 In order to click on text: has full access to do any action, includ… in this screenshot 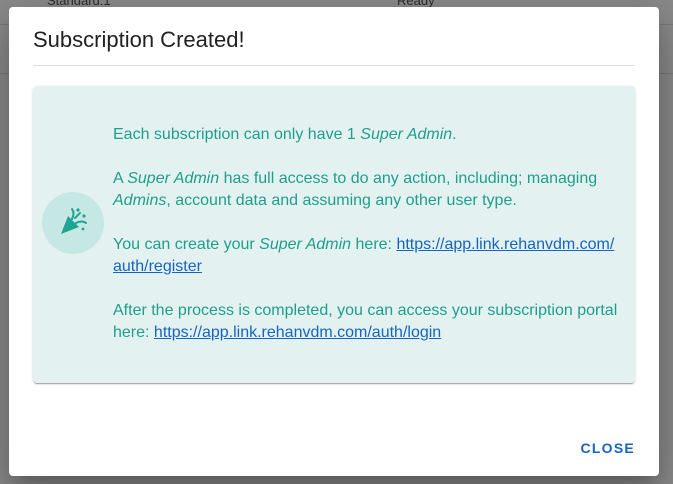, I will do `click(408, 178)`.